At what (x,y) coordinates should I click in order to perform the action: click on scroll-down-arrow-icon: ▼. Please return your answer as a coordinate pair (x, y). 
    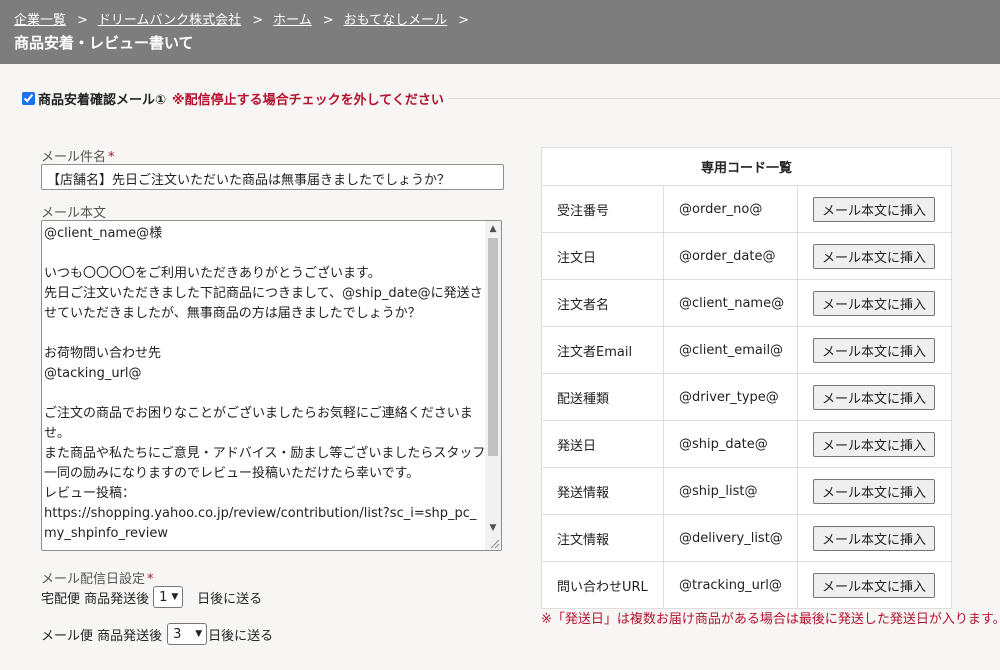
    Looking at the image, I should click on (493, 528).